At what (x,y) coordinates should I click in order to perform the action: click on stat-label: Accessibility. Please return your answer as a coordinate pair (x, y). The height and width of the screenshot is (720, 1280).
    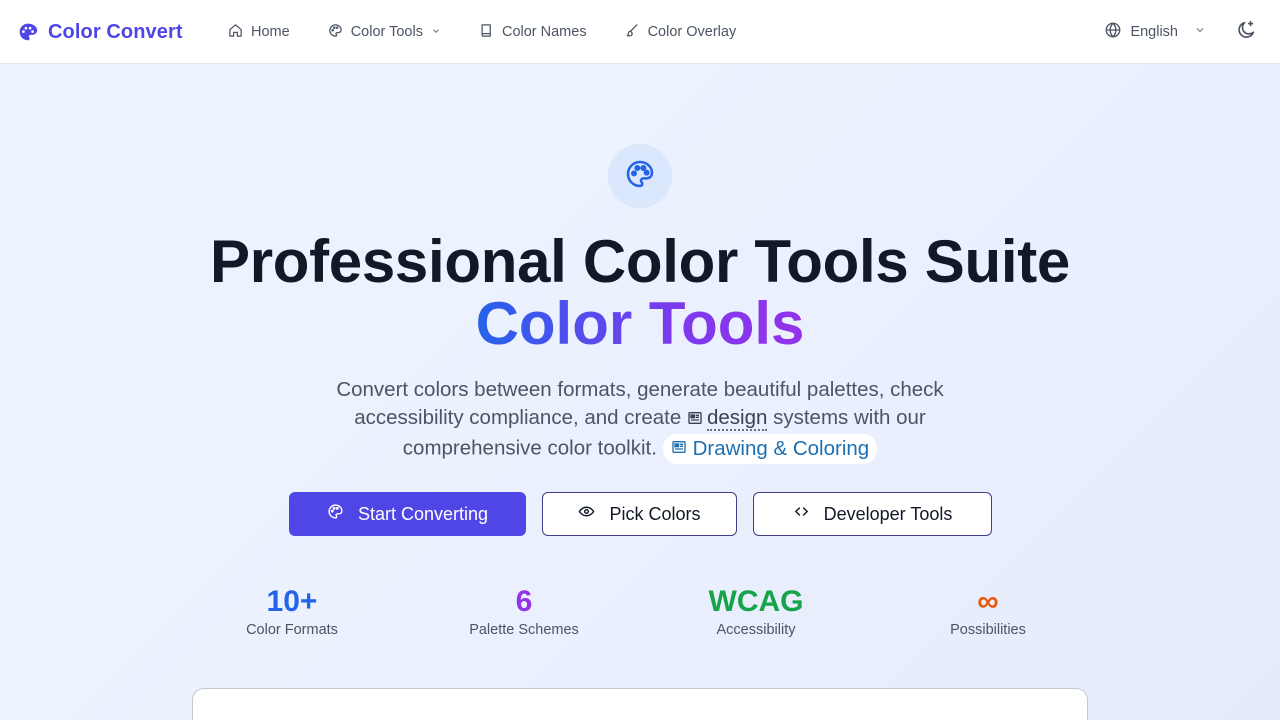
    Looking at the image, I should click on (756, 630).